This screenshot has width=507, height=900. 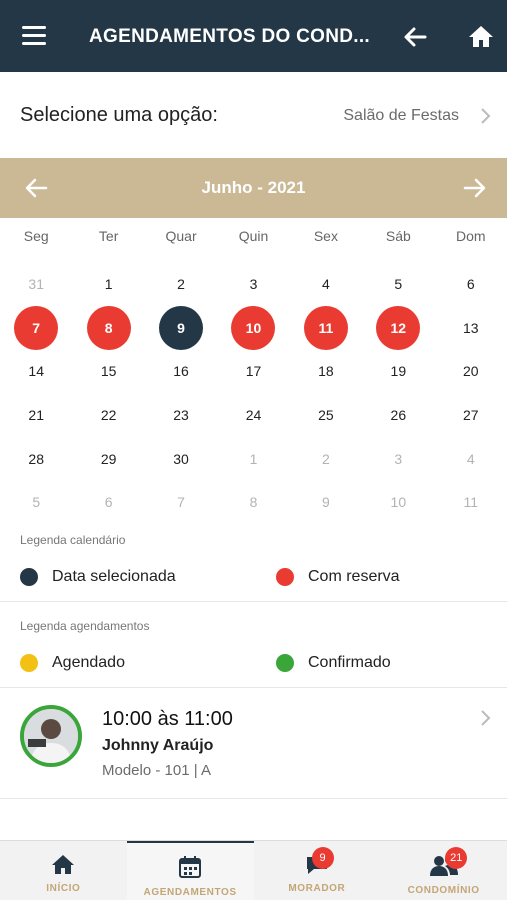 I want to click on calendar-day: 28, so click(x=36, y=459).